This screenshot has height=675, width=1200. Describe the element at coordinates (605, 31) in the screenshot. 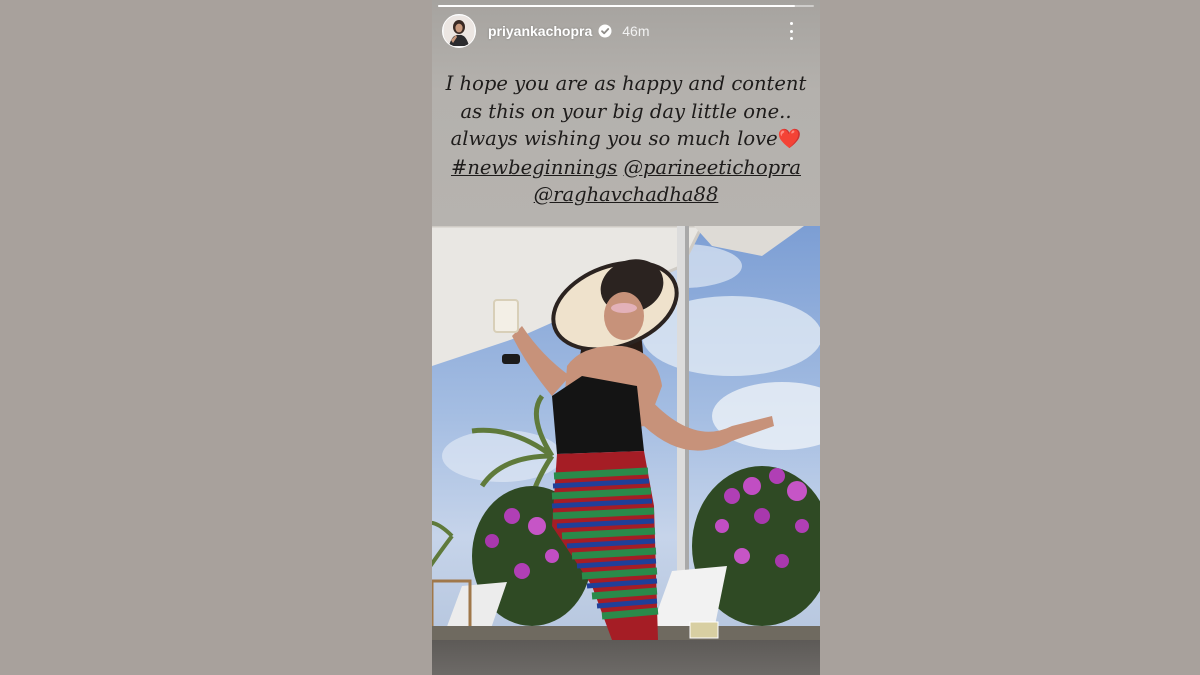

I see `verified-badge-icon` at that location.